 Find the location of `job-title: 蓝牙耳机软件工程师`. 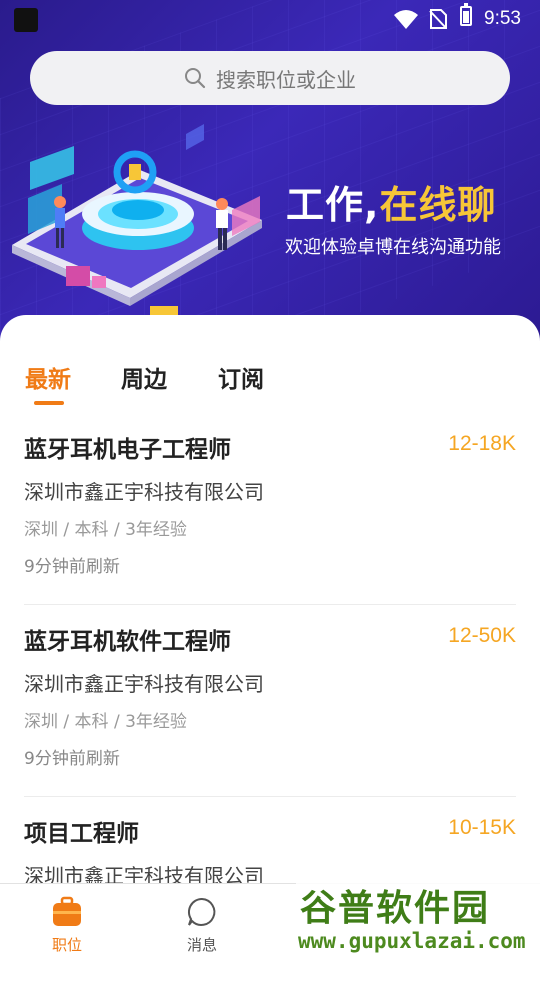

job-title: 蓝牙耳机软件工程师 is located at coordinates (127, 642).